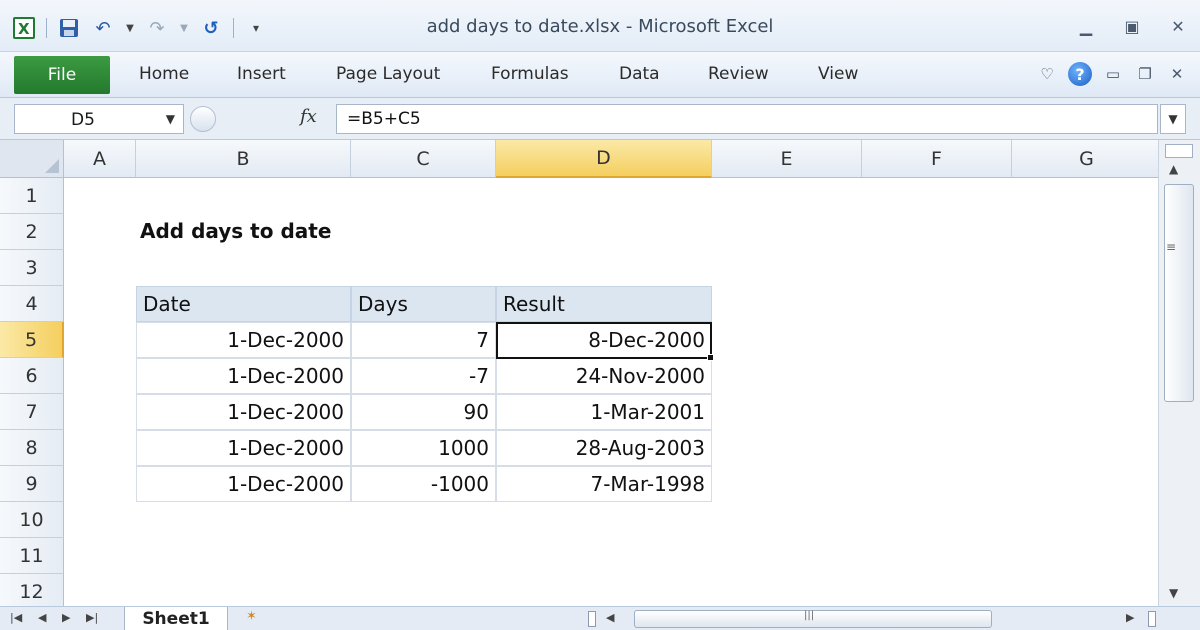 The image size is (1200, 630). I want to click on scroll-right-icon: ▶, so click(1130, 617).